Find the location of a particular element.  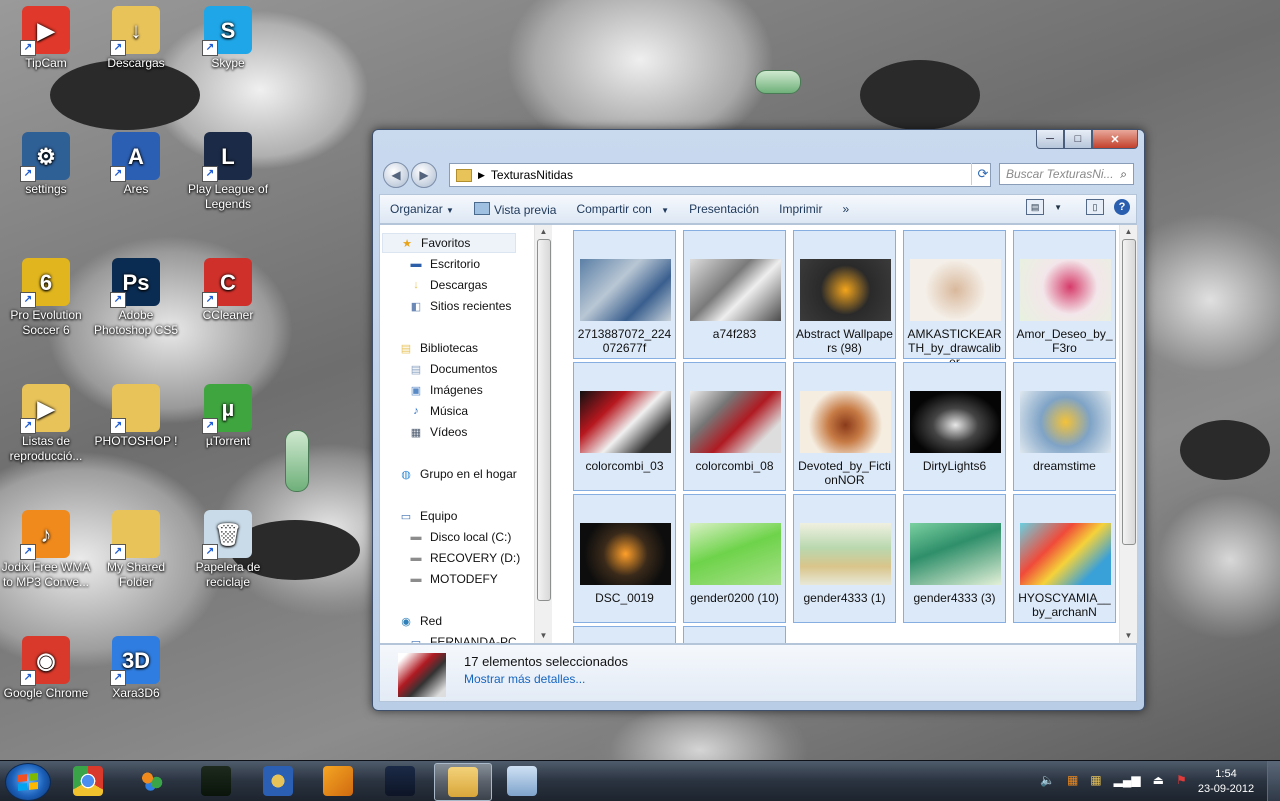

nav-item: ▭ FERNANDA-PC is located at coordinates (462, 637).